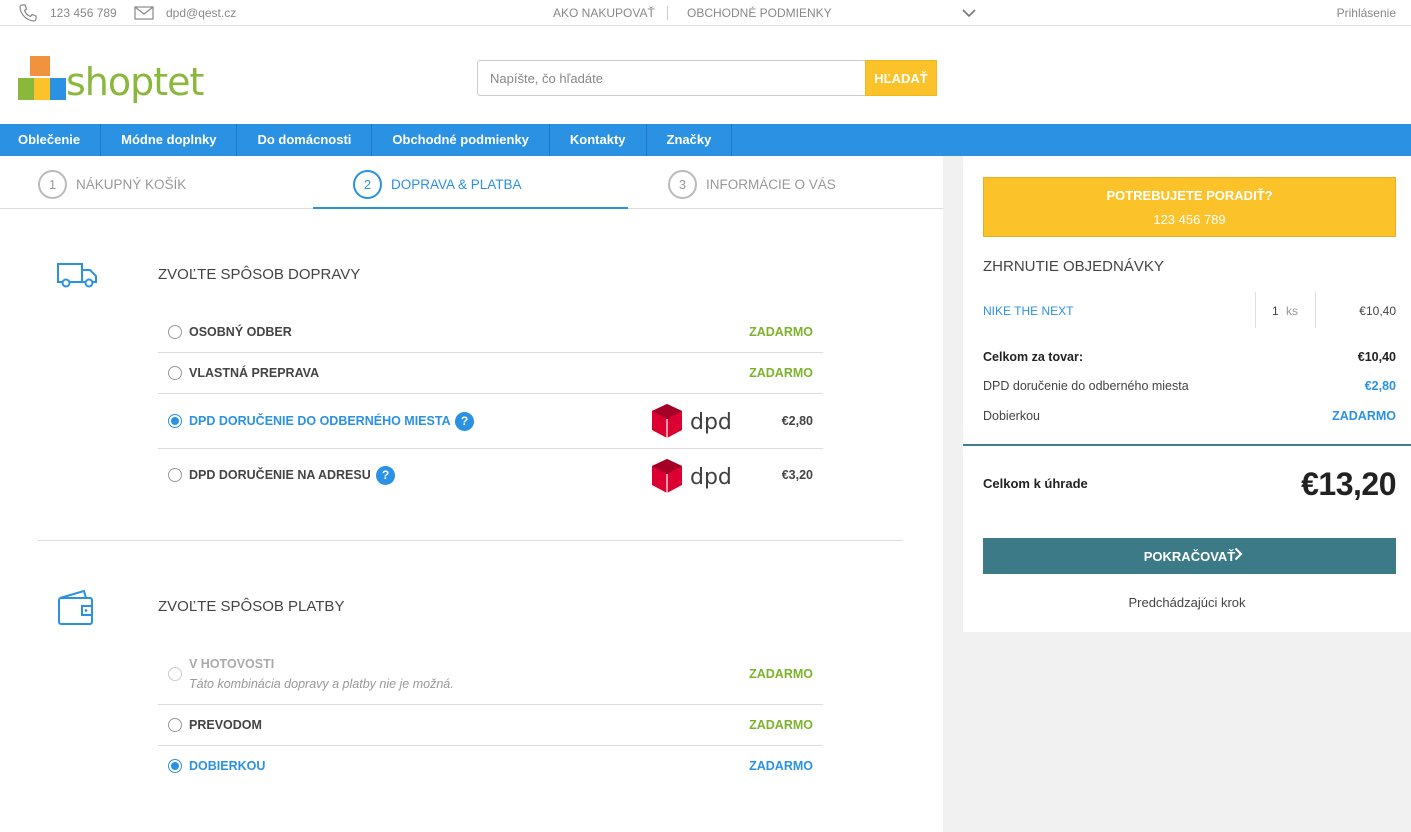  I want to click on logo-text: shoptet, so click(135, 82).